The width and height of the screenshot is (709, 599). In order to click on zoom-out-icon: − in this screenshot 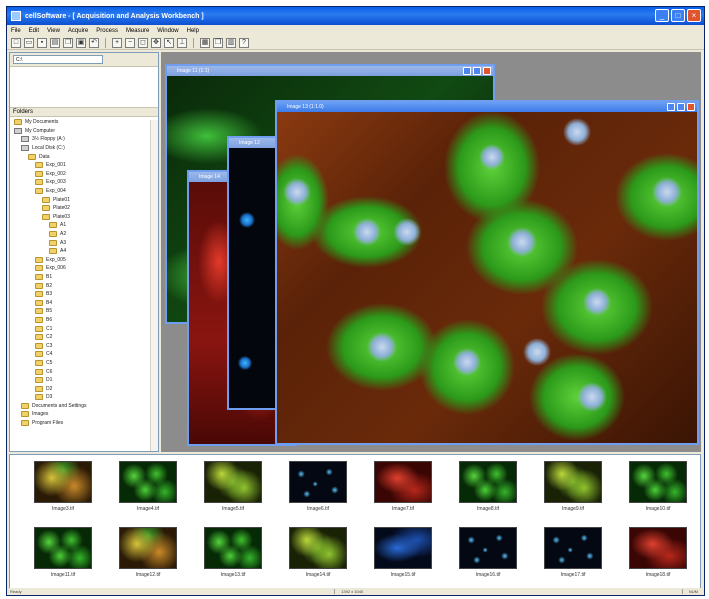, I will do `click(130, 42)`.